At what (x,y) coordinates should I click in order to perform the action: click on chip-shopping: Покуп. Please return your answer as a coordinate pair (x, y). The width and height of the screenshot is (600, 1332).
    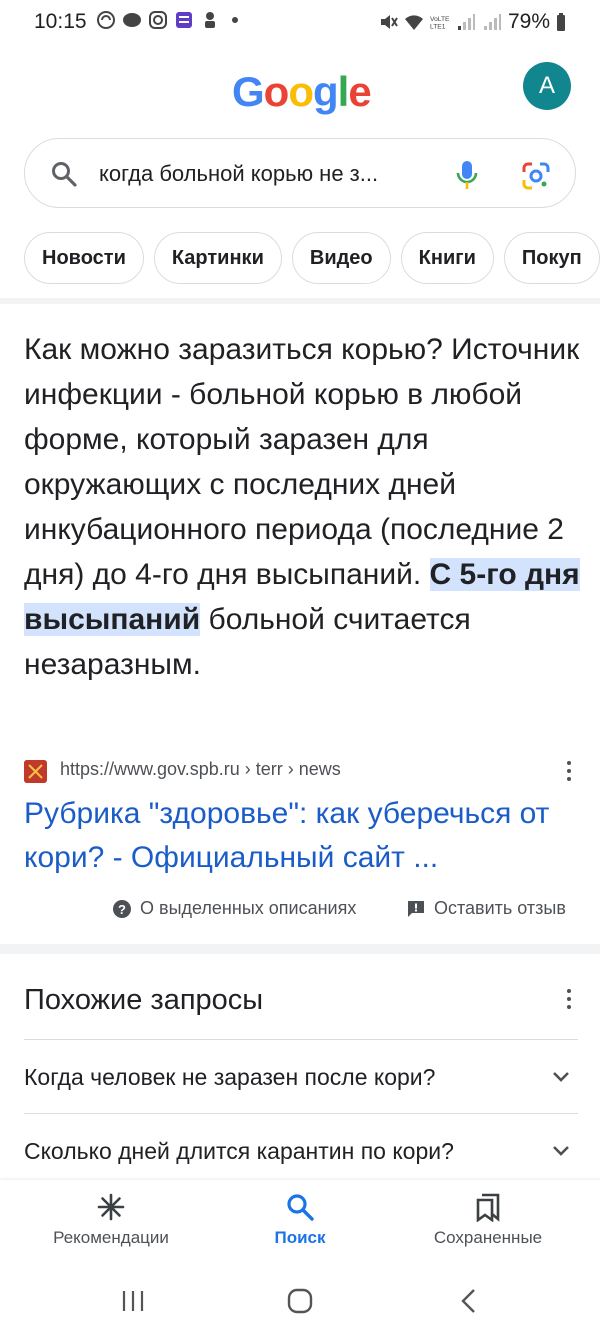
    Looking at the image, I should click on (551, 258).